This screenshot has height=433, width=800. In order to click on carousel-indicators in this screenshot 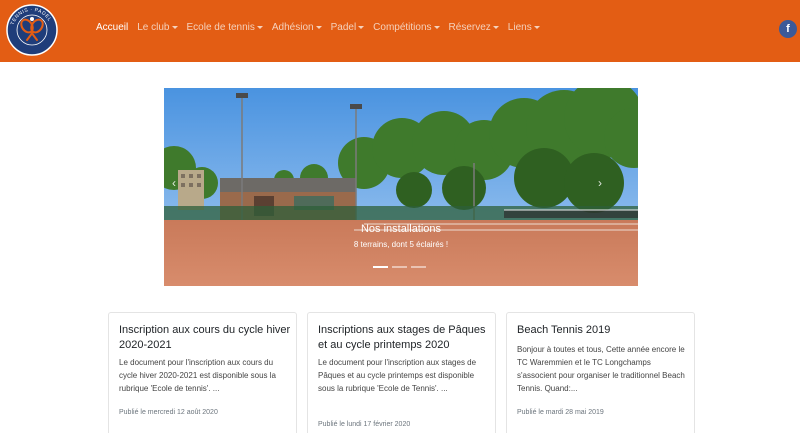, I will do `click(399, 267)`.